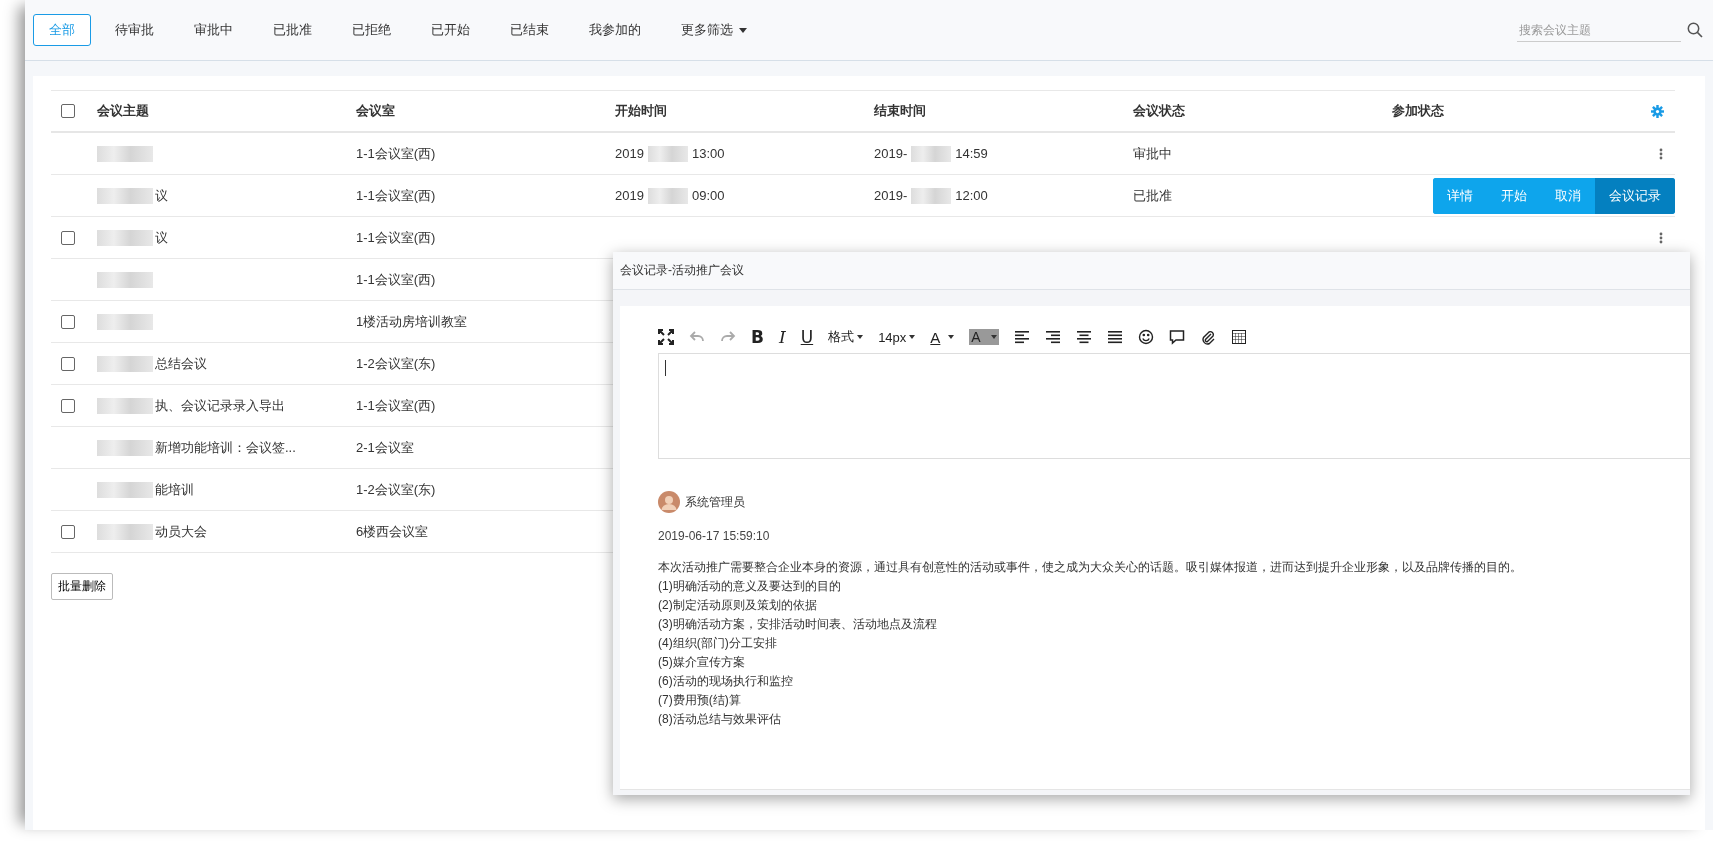 This screenshot has height=847, width=1713. Describe the element at coordinates (726, 681) in the screenshot. I see `record-text: (6)活动的现场执行和监控` at that location.